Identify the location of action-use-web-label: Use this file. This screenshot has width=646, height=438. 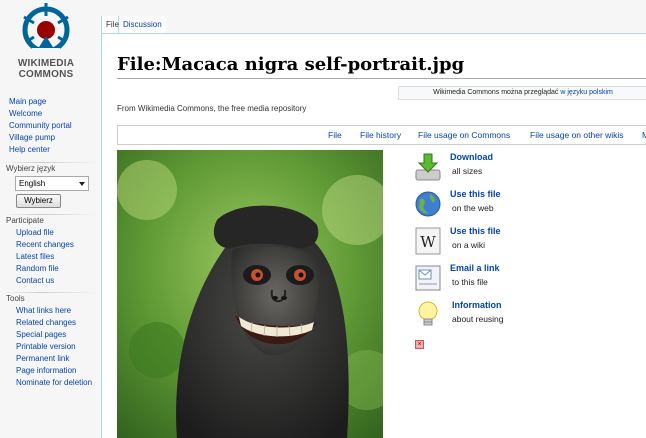
(475, 194).